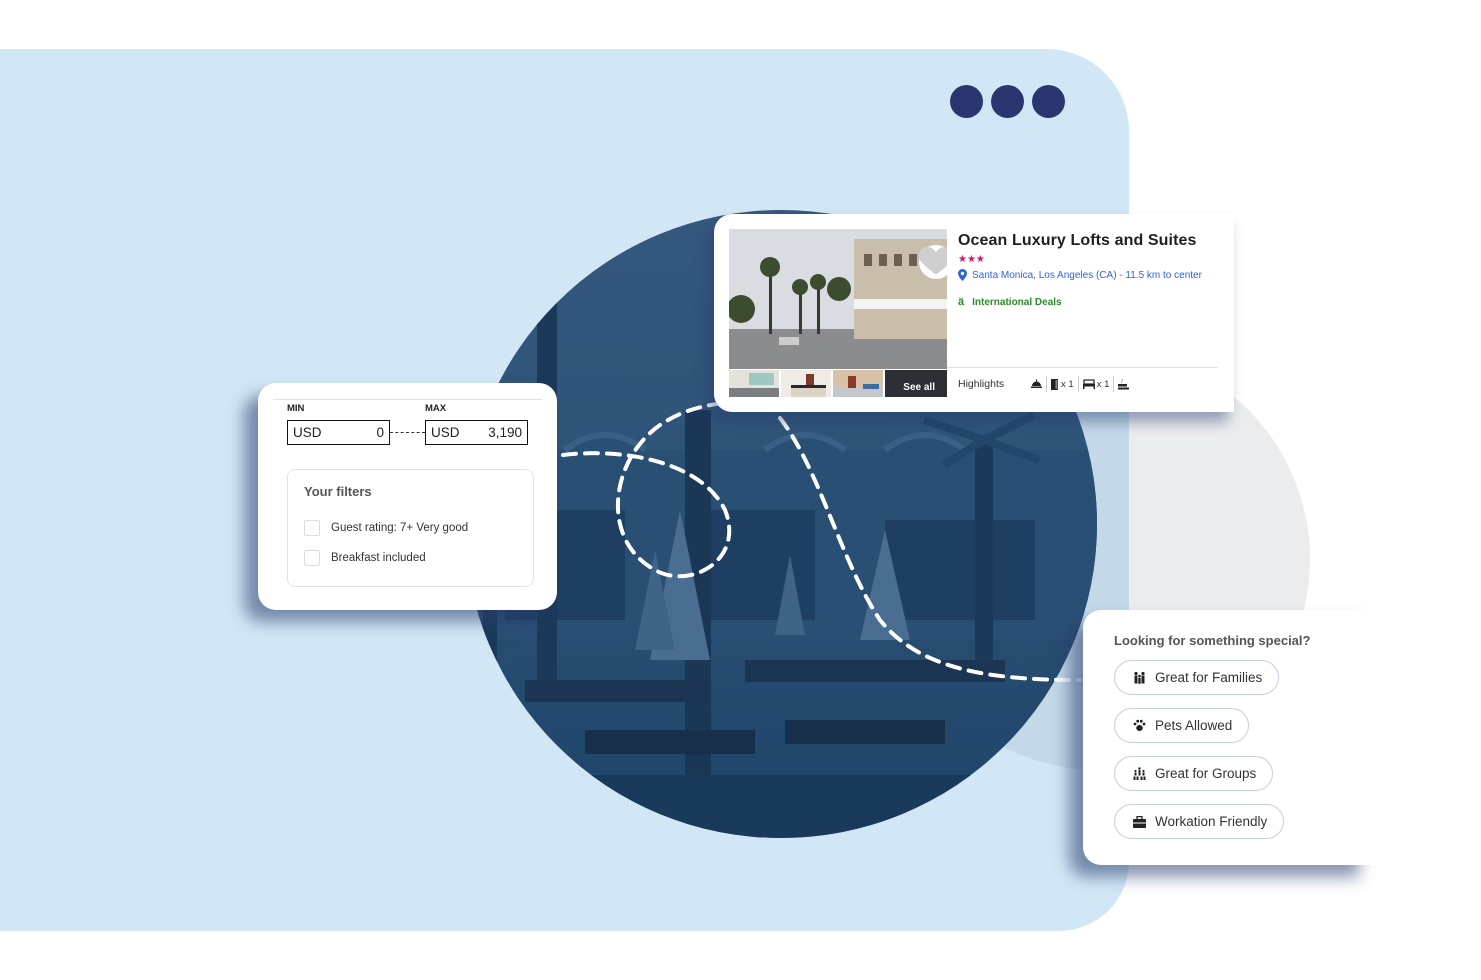 The width and height of the screenshot is (1481, 980). What do you see at coordinates (505, 432) in the screenshot?
I see `max-value: 3,190` at bounding box center [505, 432].